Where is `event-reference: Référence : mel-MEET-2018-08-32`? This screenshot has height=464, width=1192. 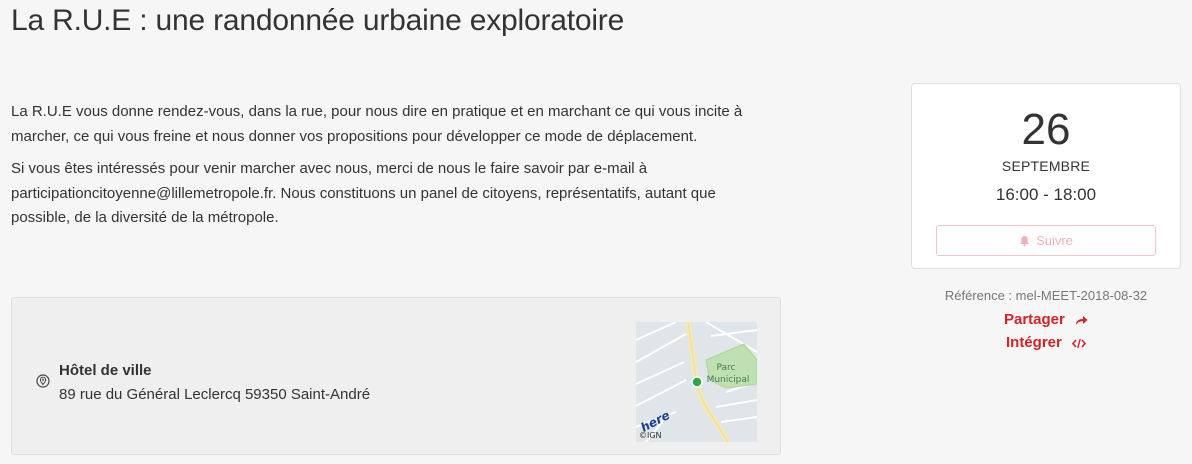
event-reference: Référence : mel-MEET-2018-08-32 is located at coordinates (1046, 295).